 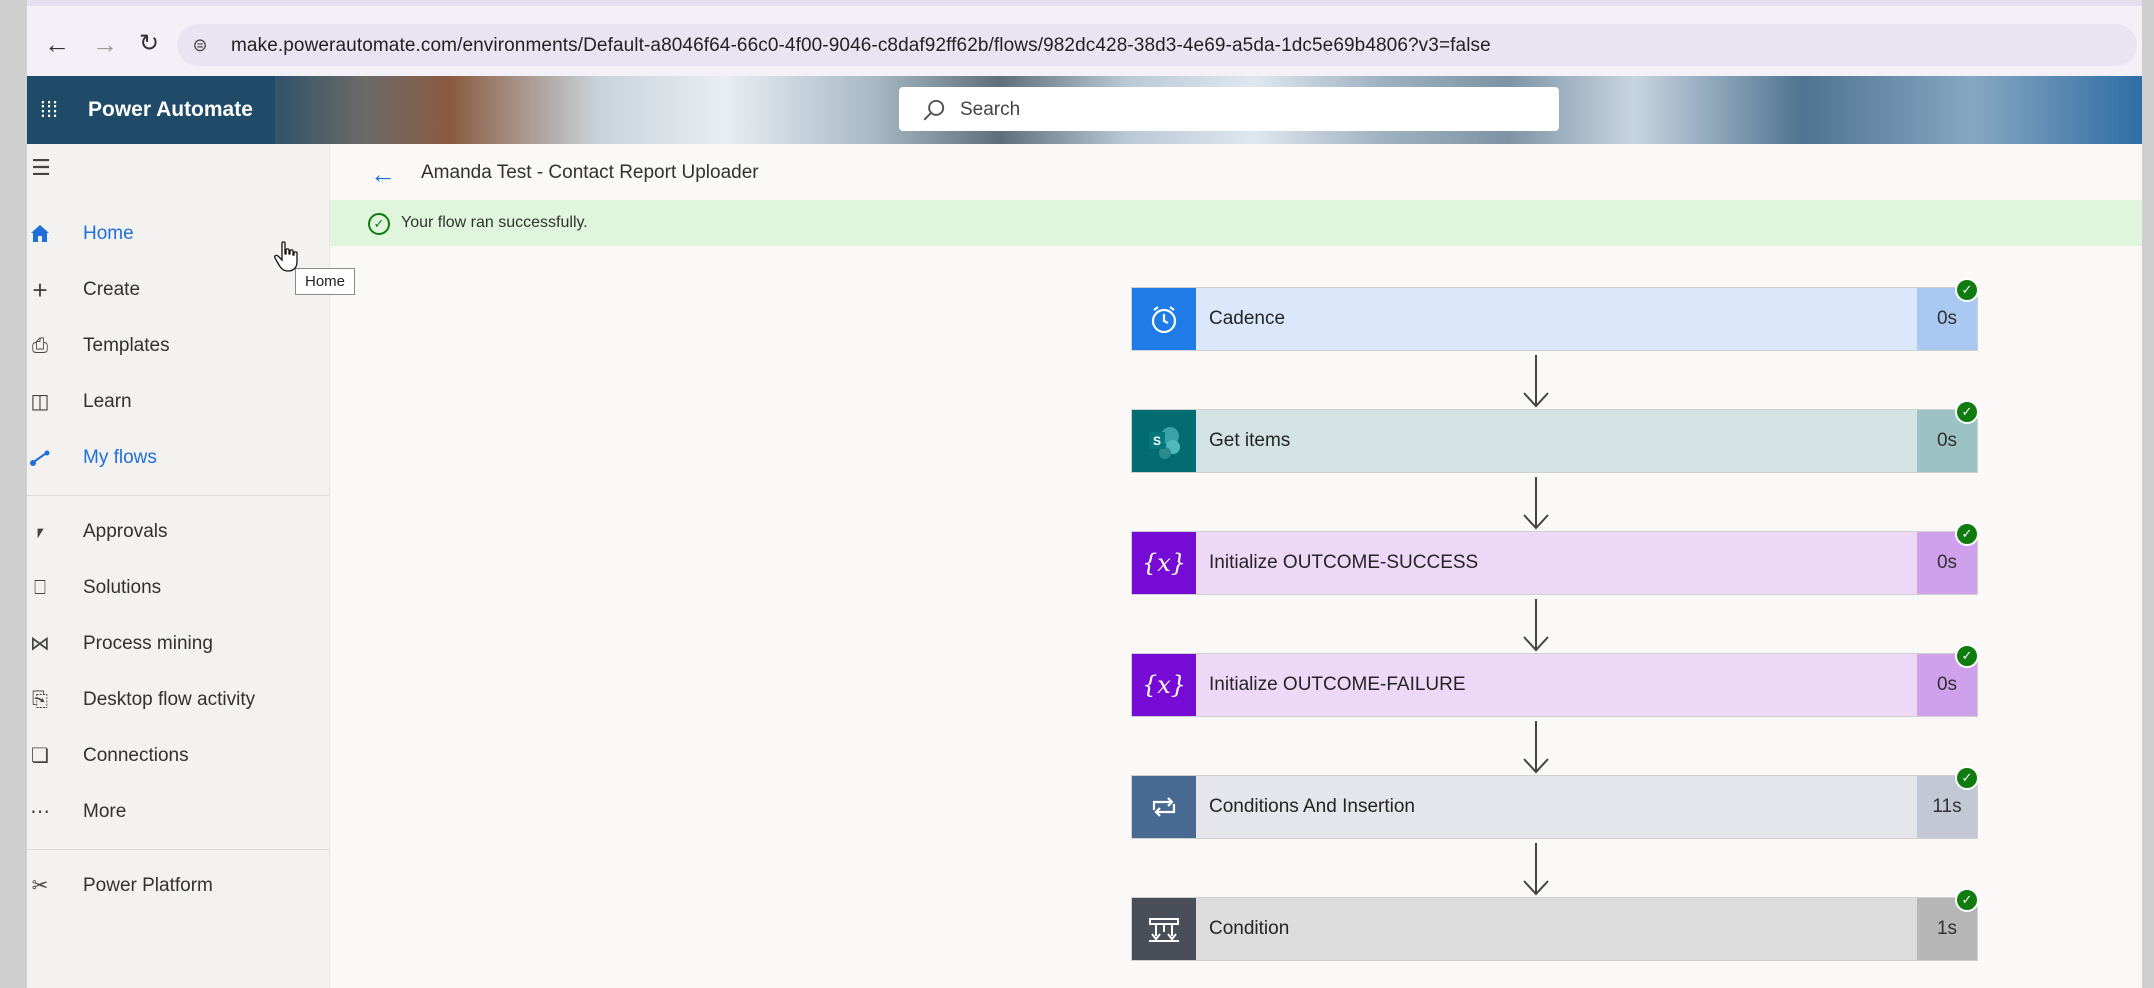 What do you see at coordinates (122, 587) in the screenshot?
I see `sidebar-item-label: Solutions` at bounding box center [122, 587].